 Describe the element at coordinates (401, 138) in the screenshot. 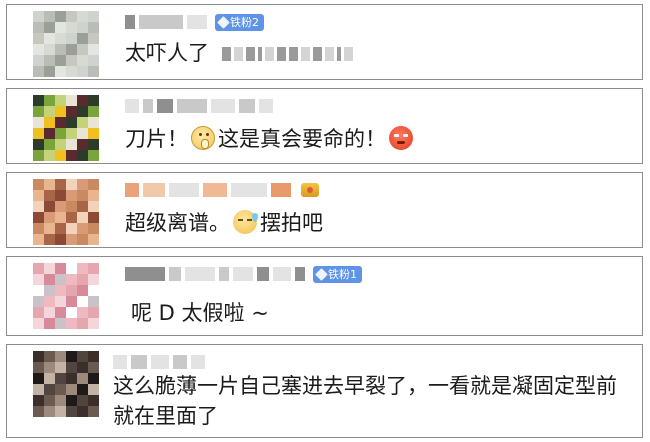

I see `angry-face-icon` at that location.